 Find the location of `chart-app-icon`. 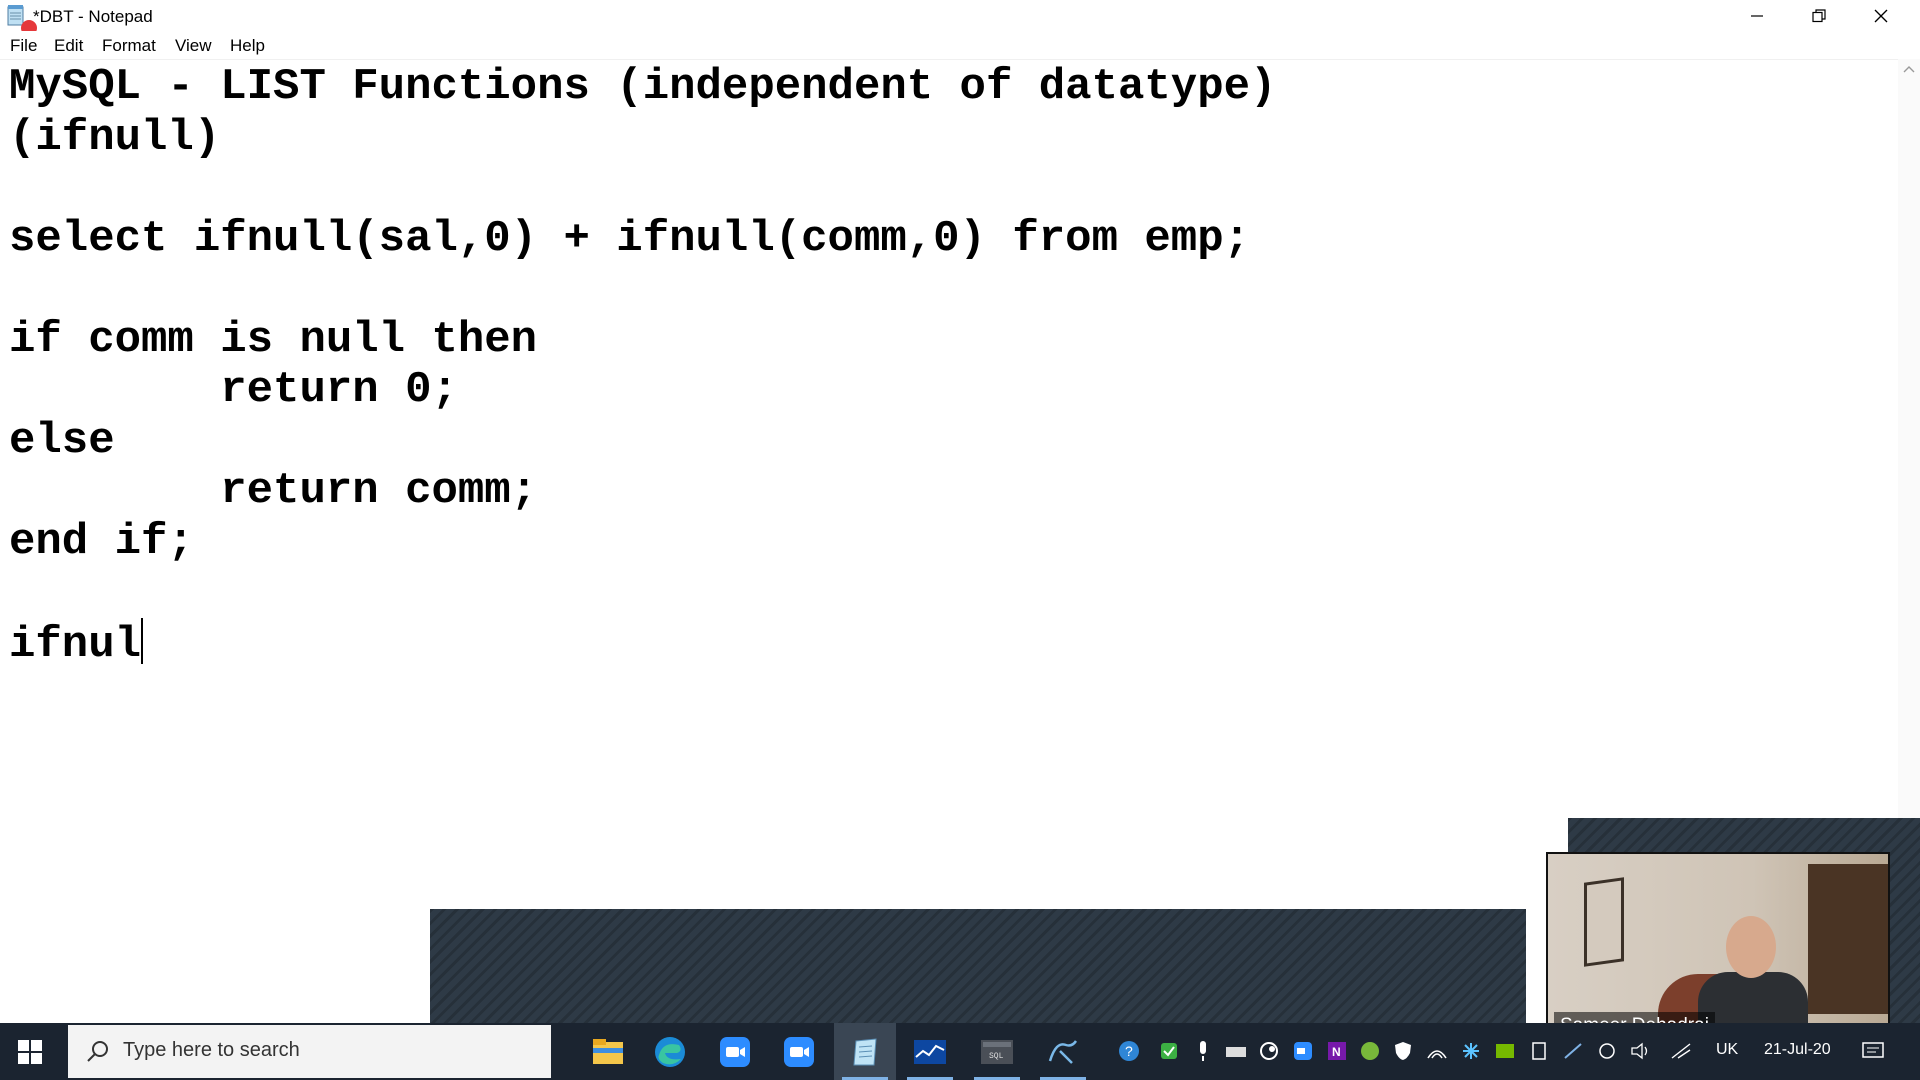

chart-app-icon is located at coordinates (930, 1051).